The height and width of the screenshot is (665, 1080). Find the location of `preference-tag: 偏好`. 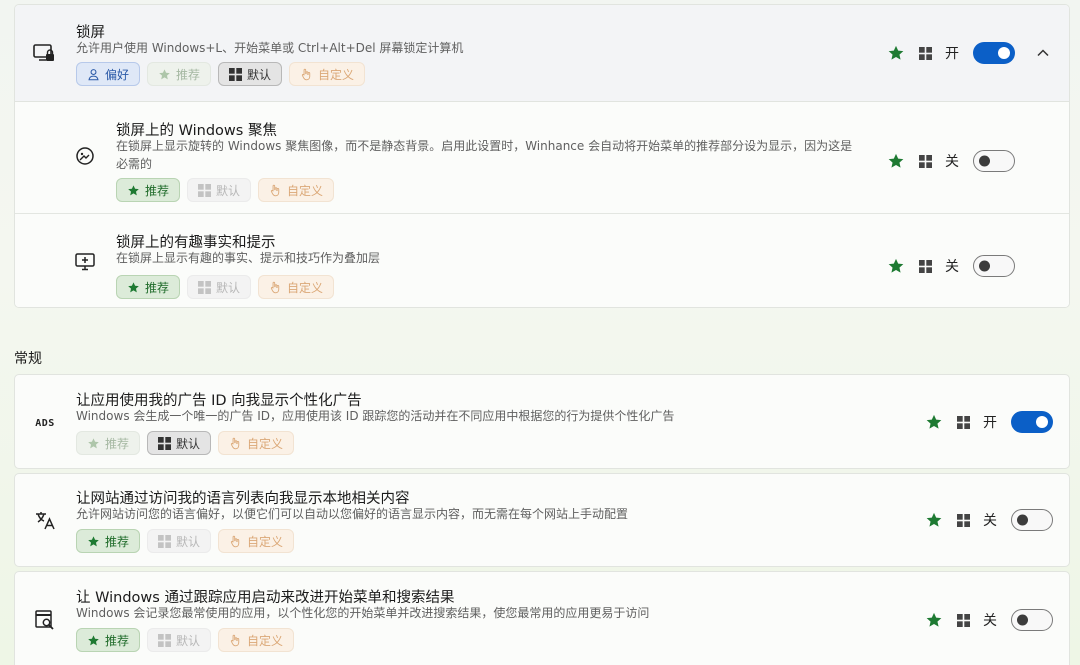

preference-tag: 偏好 is located at coordinates (108, 74).